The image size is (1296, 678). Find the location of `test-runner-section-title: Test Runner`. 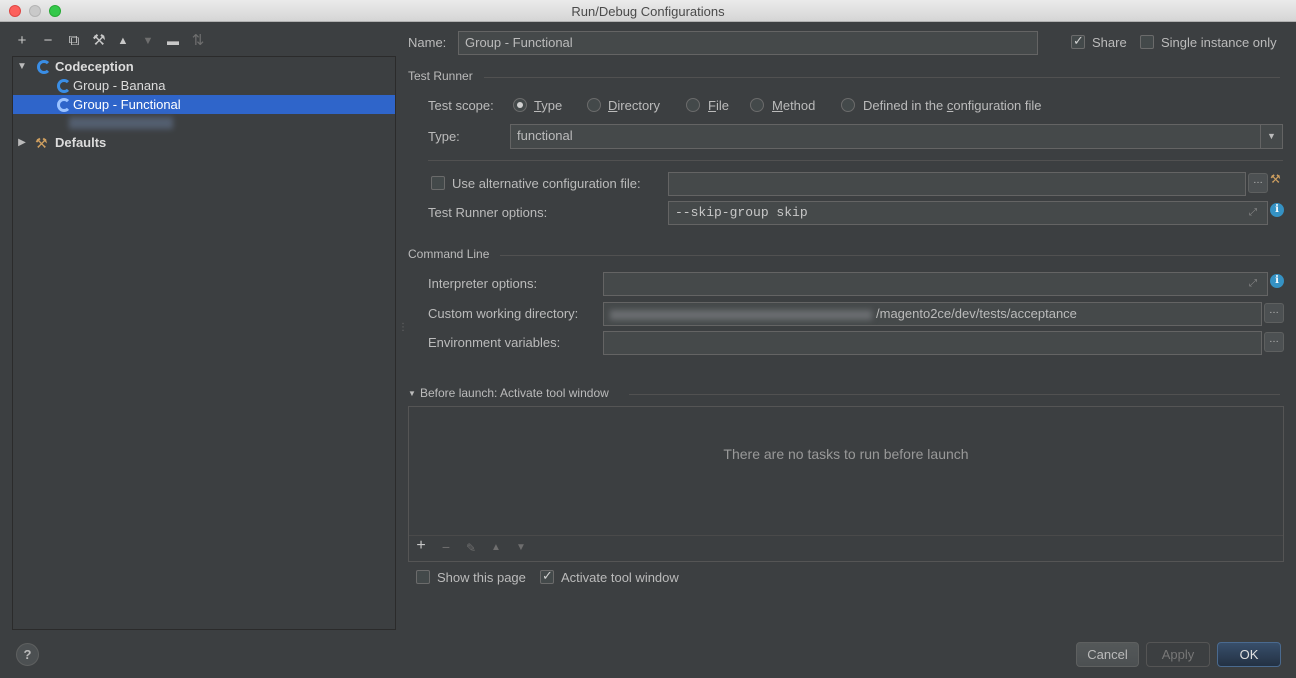

test-runner-section-title: Test Runner is located at coordinates (440, 76).